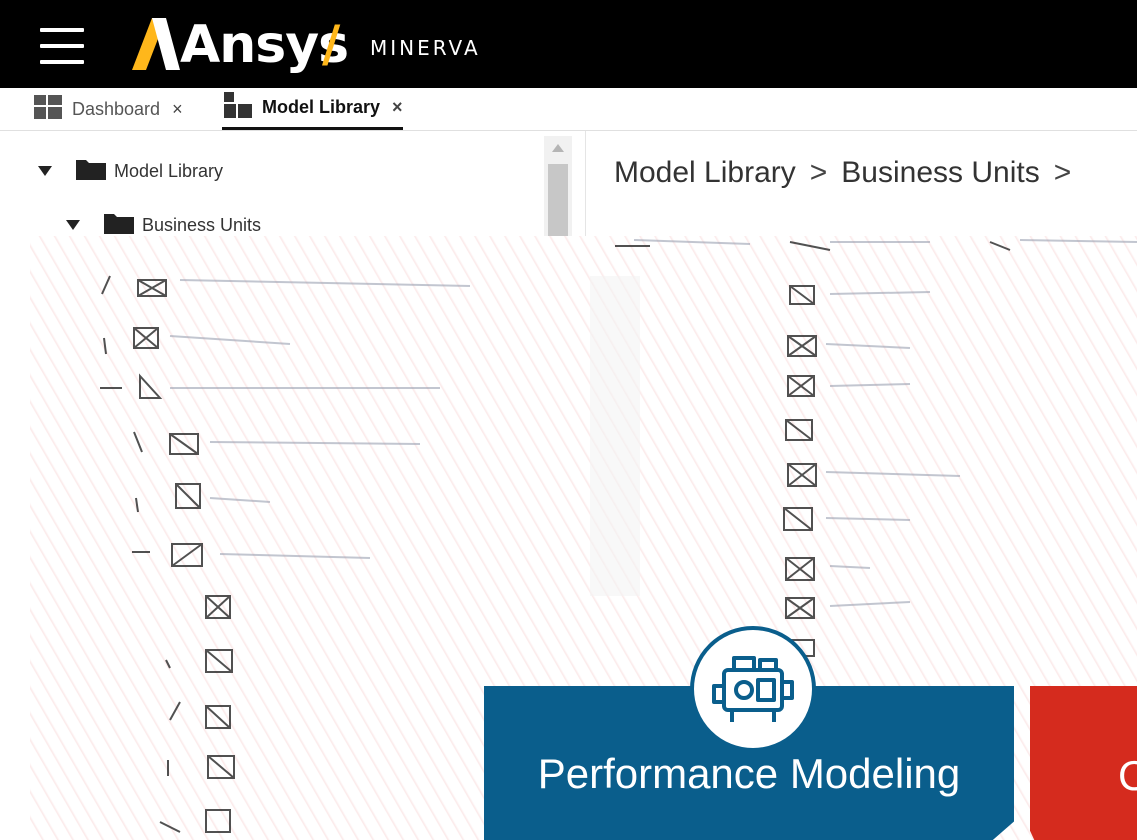 The image size is (1137, 840). What do you see at coordinates (62, 46) in the screenshot?
I see `hamburger-menu-icon` at bounding box center [62, 46].